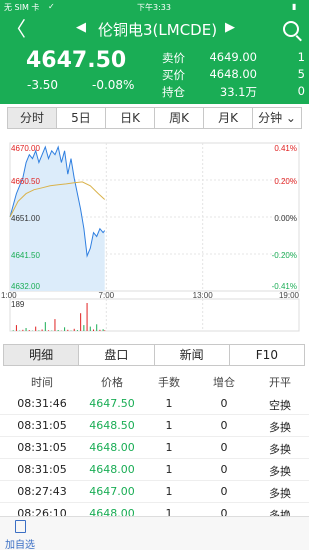  Describe the element at coordinates (280, 382) in the screenshot. I see `header-open-close: 开平` at that location.